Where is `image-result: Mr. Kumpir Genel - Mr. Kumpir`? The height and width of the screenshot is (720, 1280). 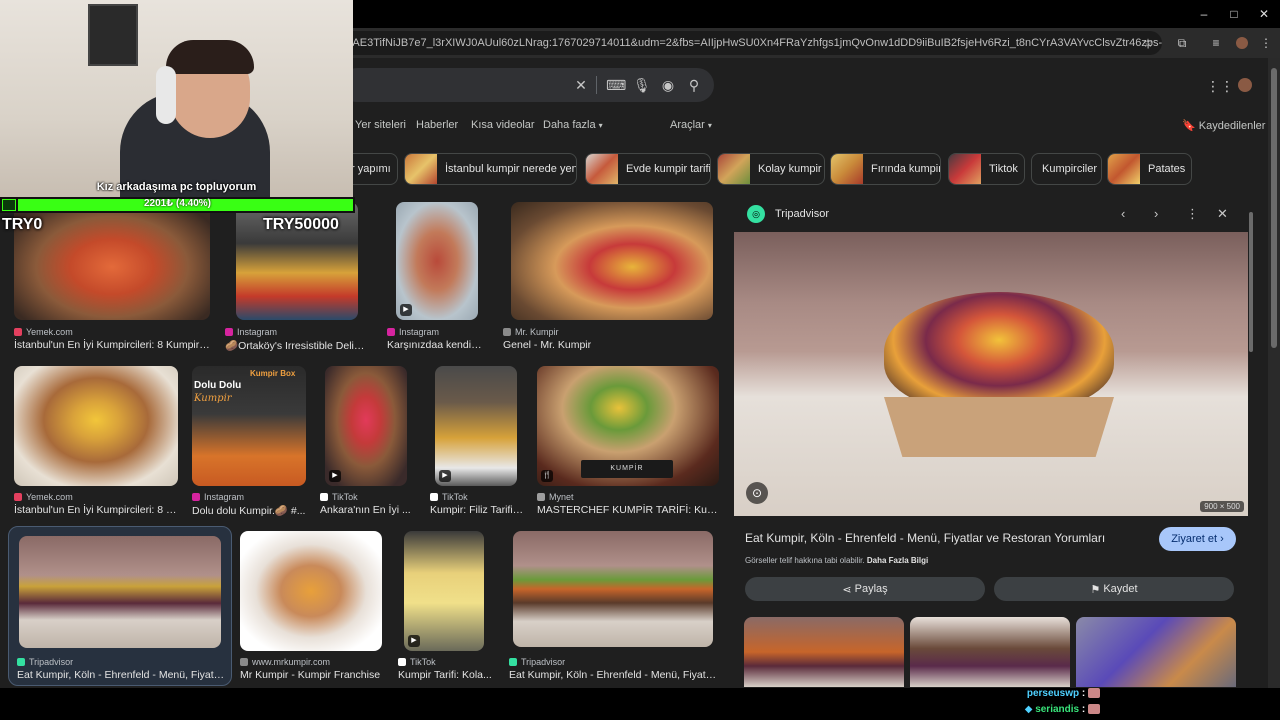 image-result: Mr. Kumpir Genel - Mr. Kumpir is located at coordinates (611, 278).